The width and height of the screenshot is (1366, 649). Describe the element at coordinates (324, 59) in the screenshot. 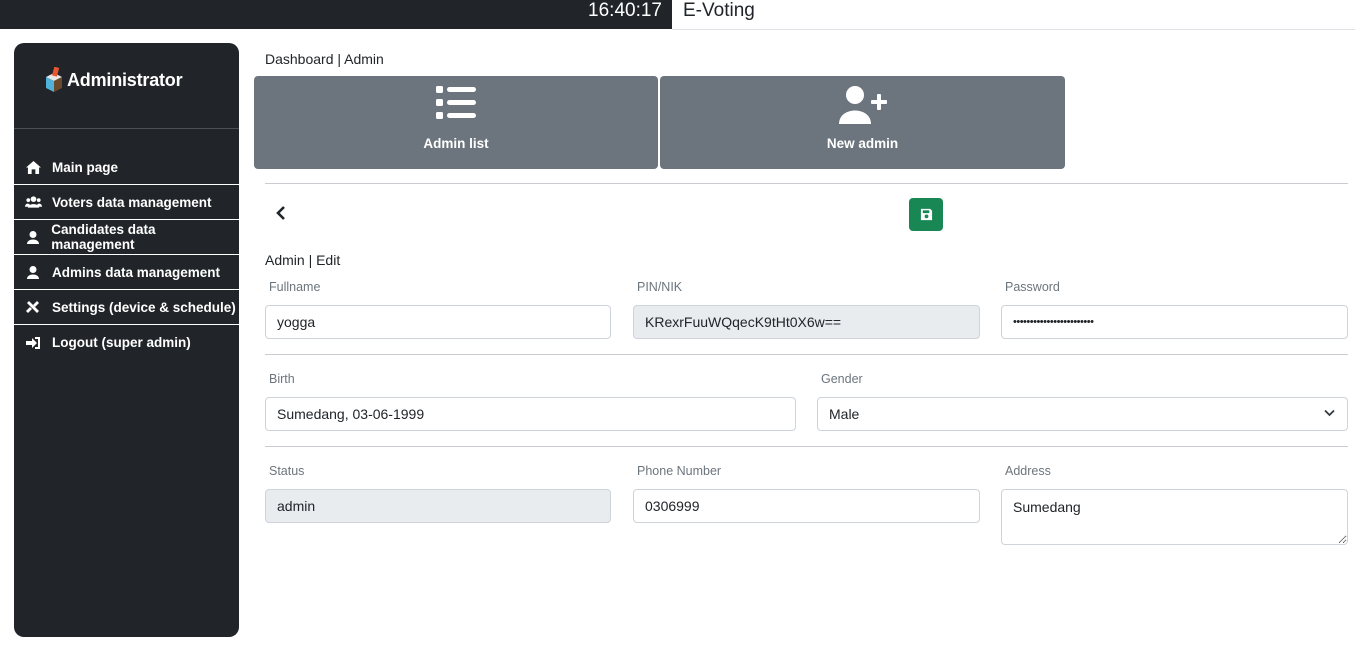

I see `breadcrumb: Dashboard | Admin` at that location.